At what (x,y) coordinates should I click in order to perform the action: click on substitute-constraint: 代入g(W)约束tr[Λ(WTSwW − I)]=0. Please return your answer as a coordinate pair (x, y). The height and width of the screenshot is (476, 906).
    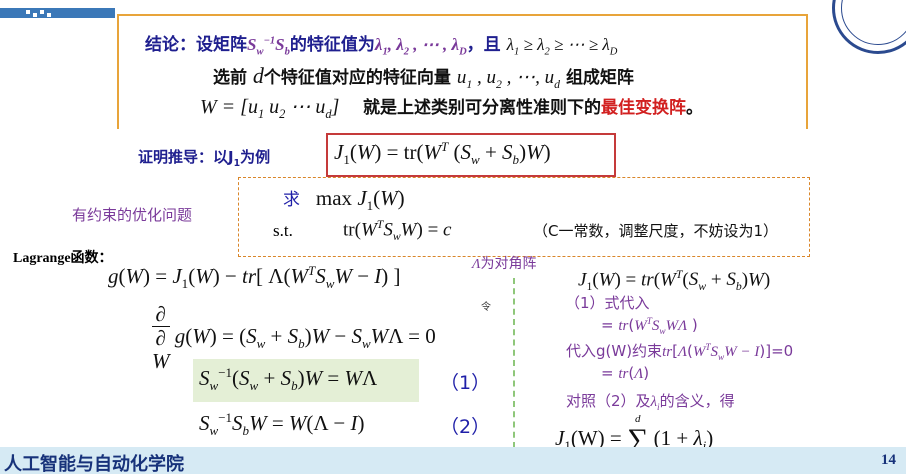
    Looking at the image, I should click on (680, 352).